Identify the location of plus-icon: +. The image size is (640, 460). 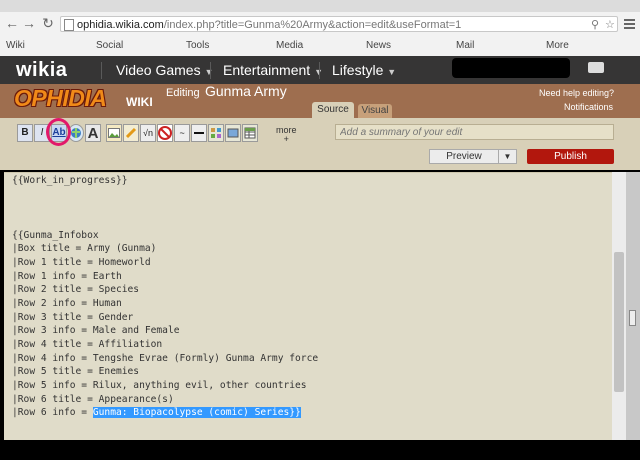
(286, 139).